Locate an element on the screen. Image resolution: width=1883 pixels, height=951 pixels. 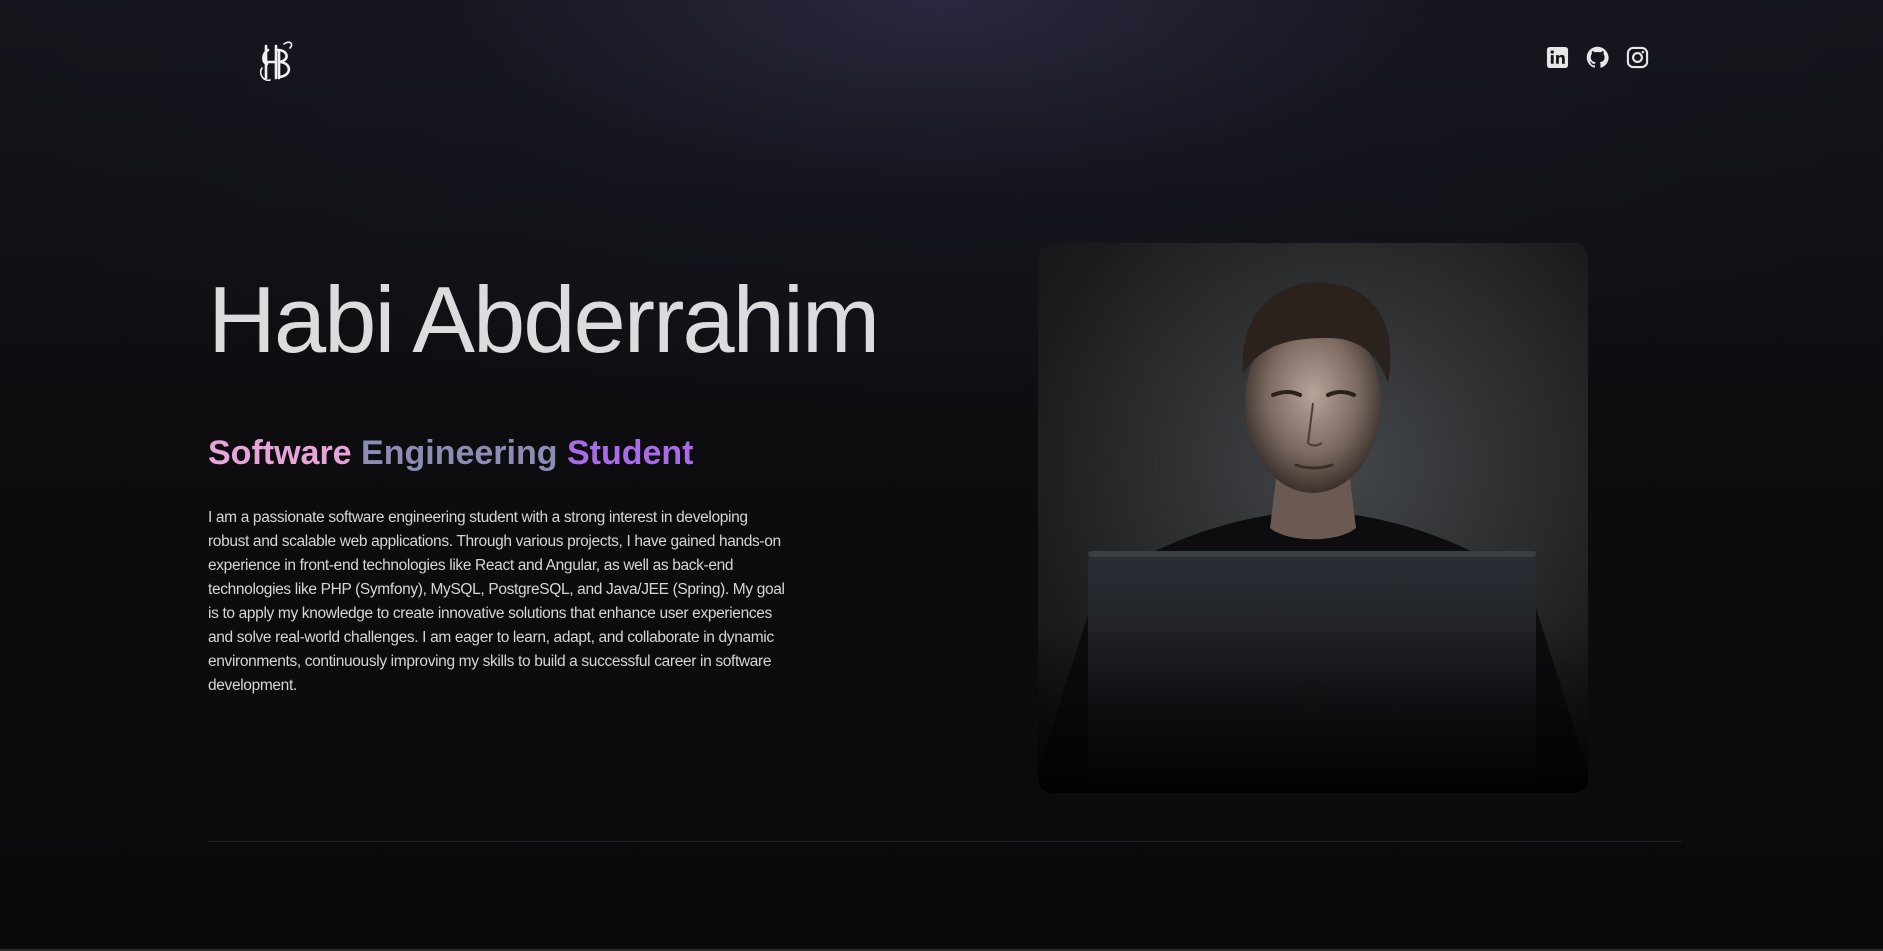
github-icon is located at coordinates (1597, 57).